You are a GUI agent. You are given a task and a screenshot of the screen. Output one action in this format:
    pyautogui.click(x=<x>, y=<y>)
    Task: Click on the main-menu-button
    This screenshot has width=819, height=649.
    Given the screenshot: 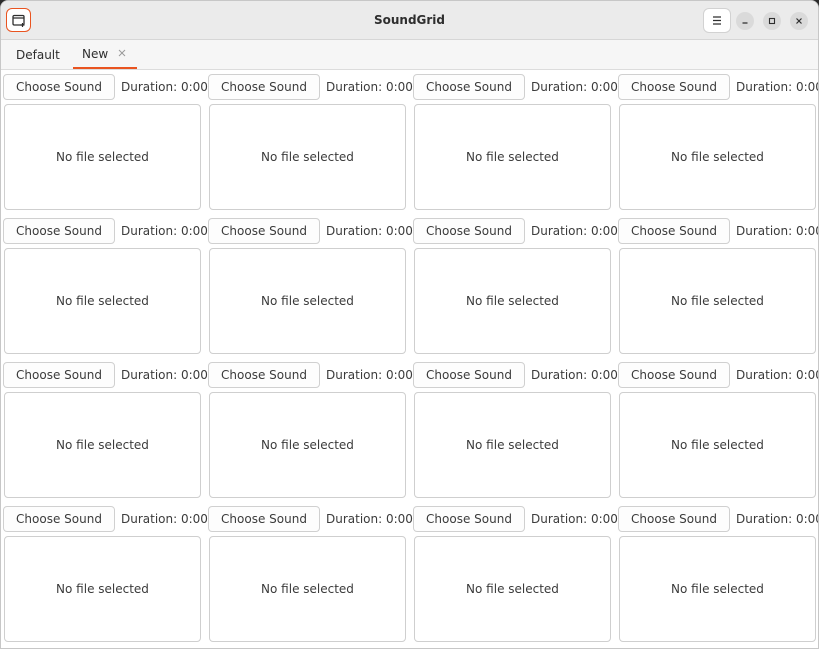 What is the action you would take?
    pyautogui.click(x=717, y=20)
    